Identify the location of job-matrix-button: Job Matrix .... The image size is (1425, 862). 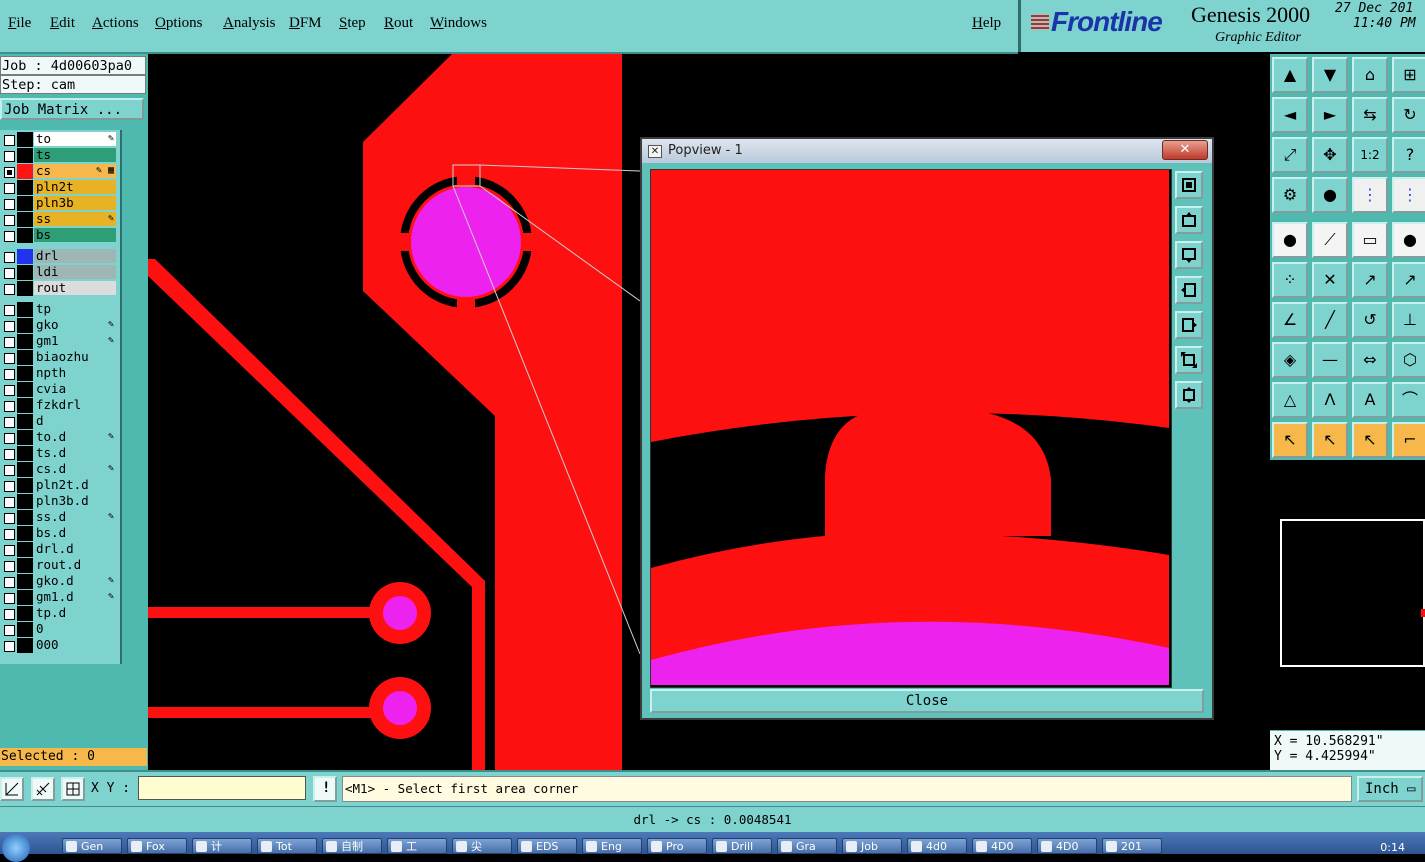
(72, 109).